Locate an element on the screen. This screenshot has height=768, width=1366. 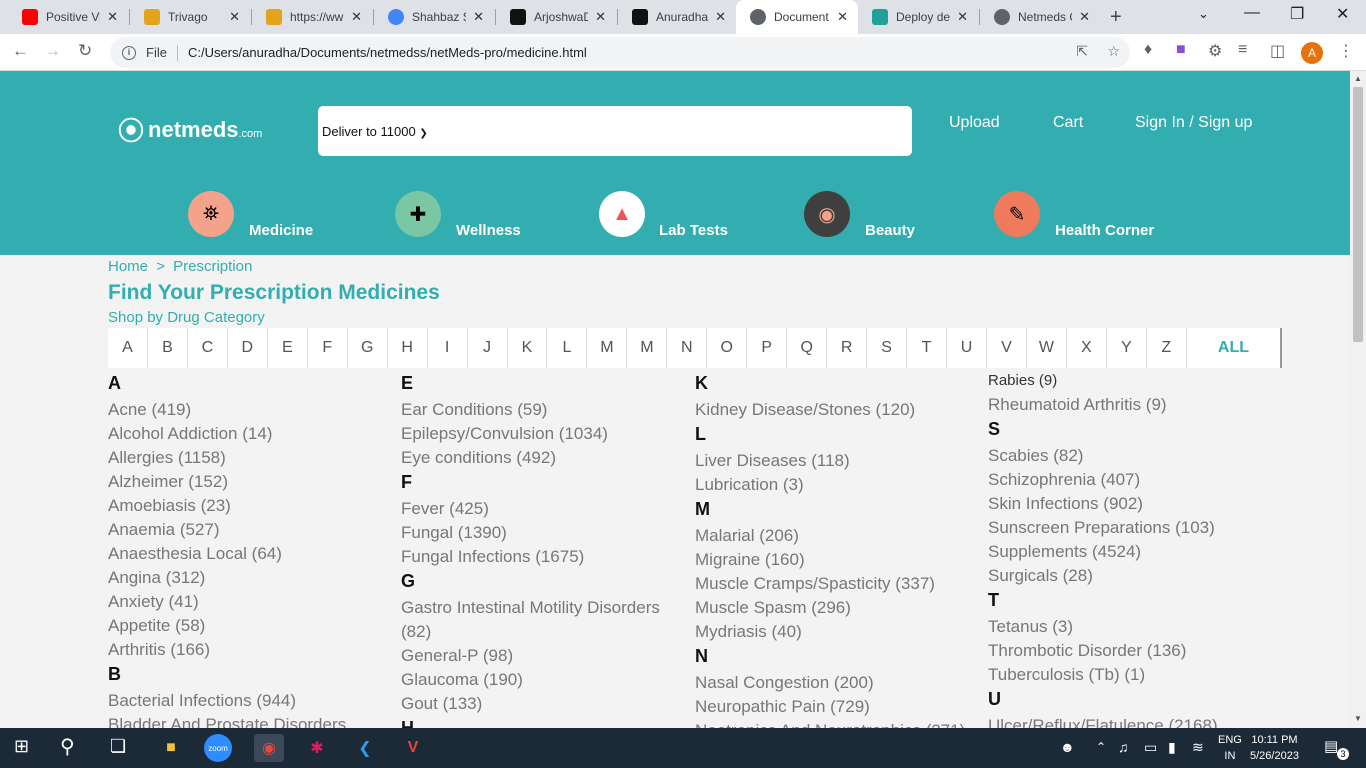
category-link: Anaemia (527) is located at coordinates (253, 530).